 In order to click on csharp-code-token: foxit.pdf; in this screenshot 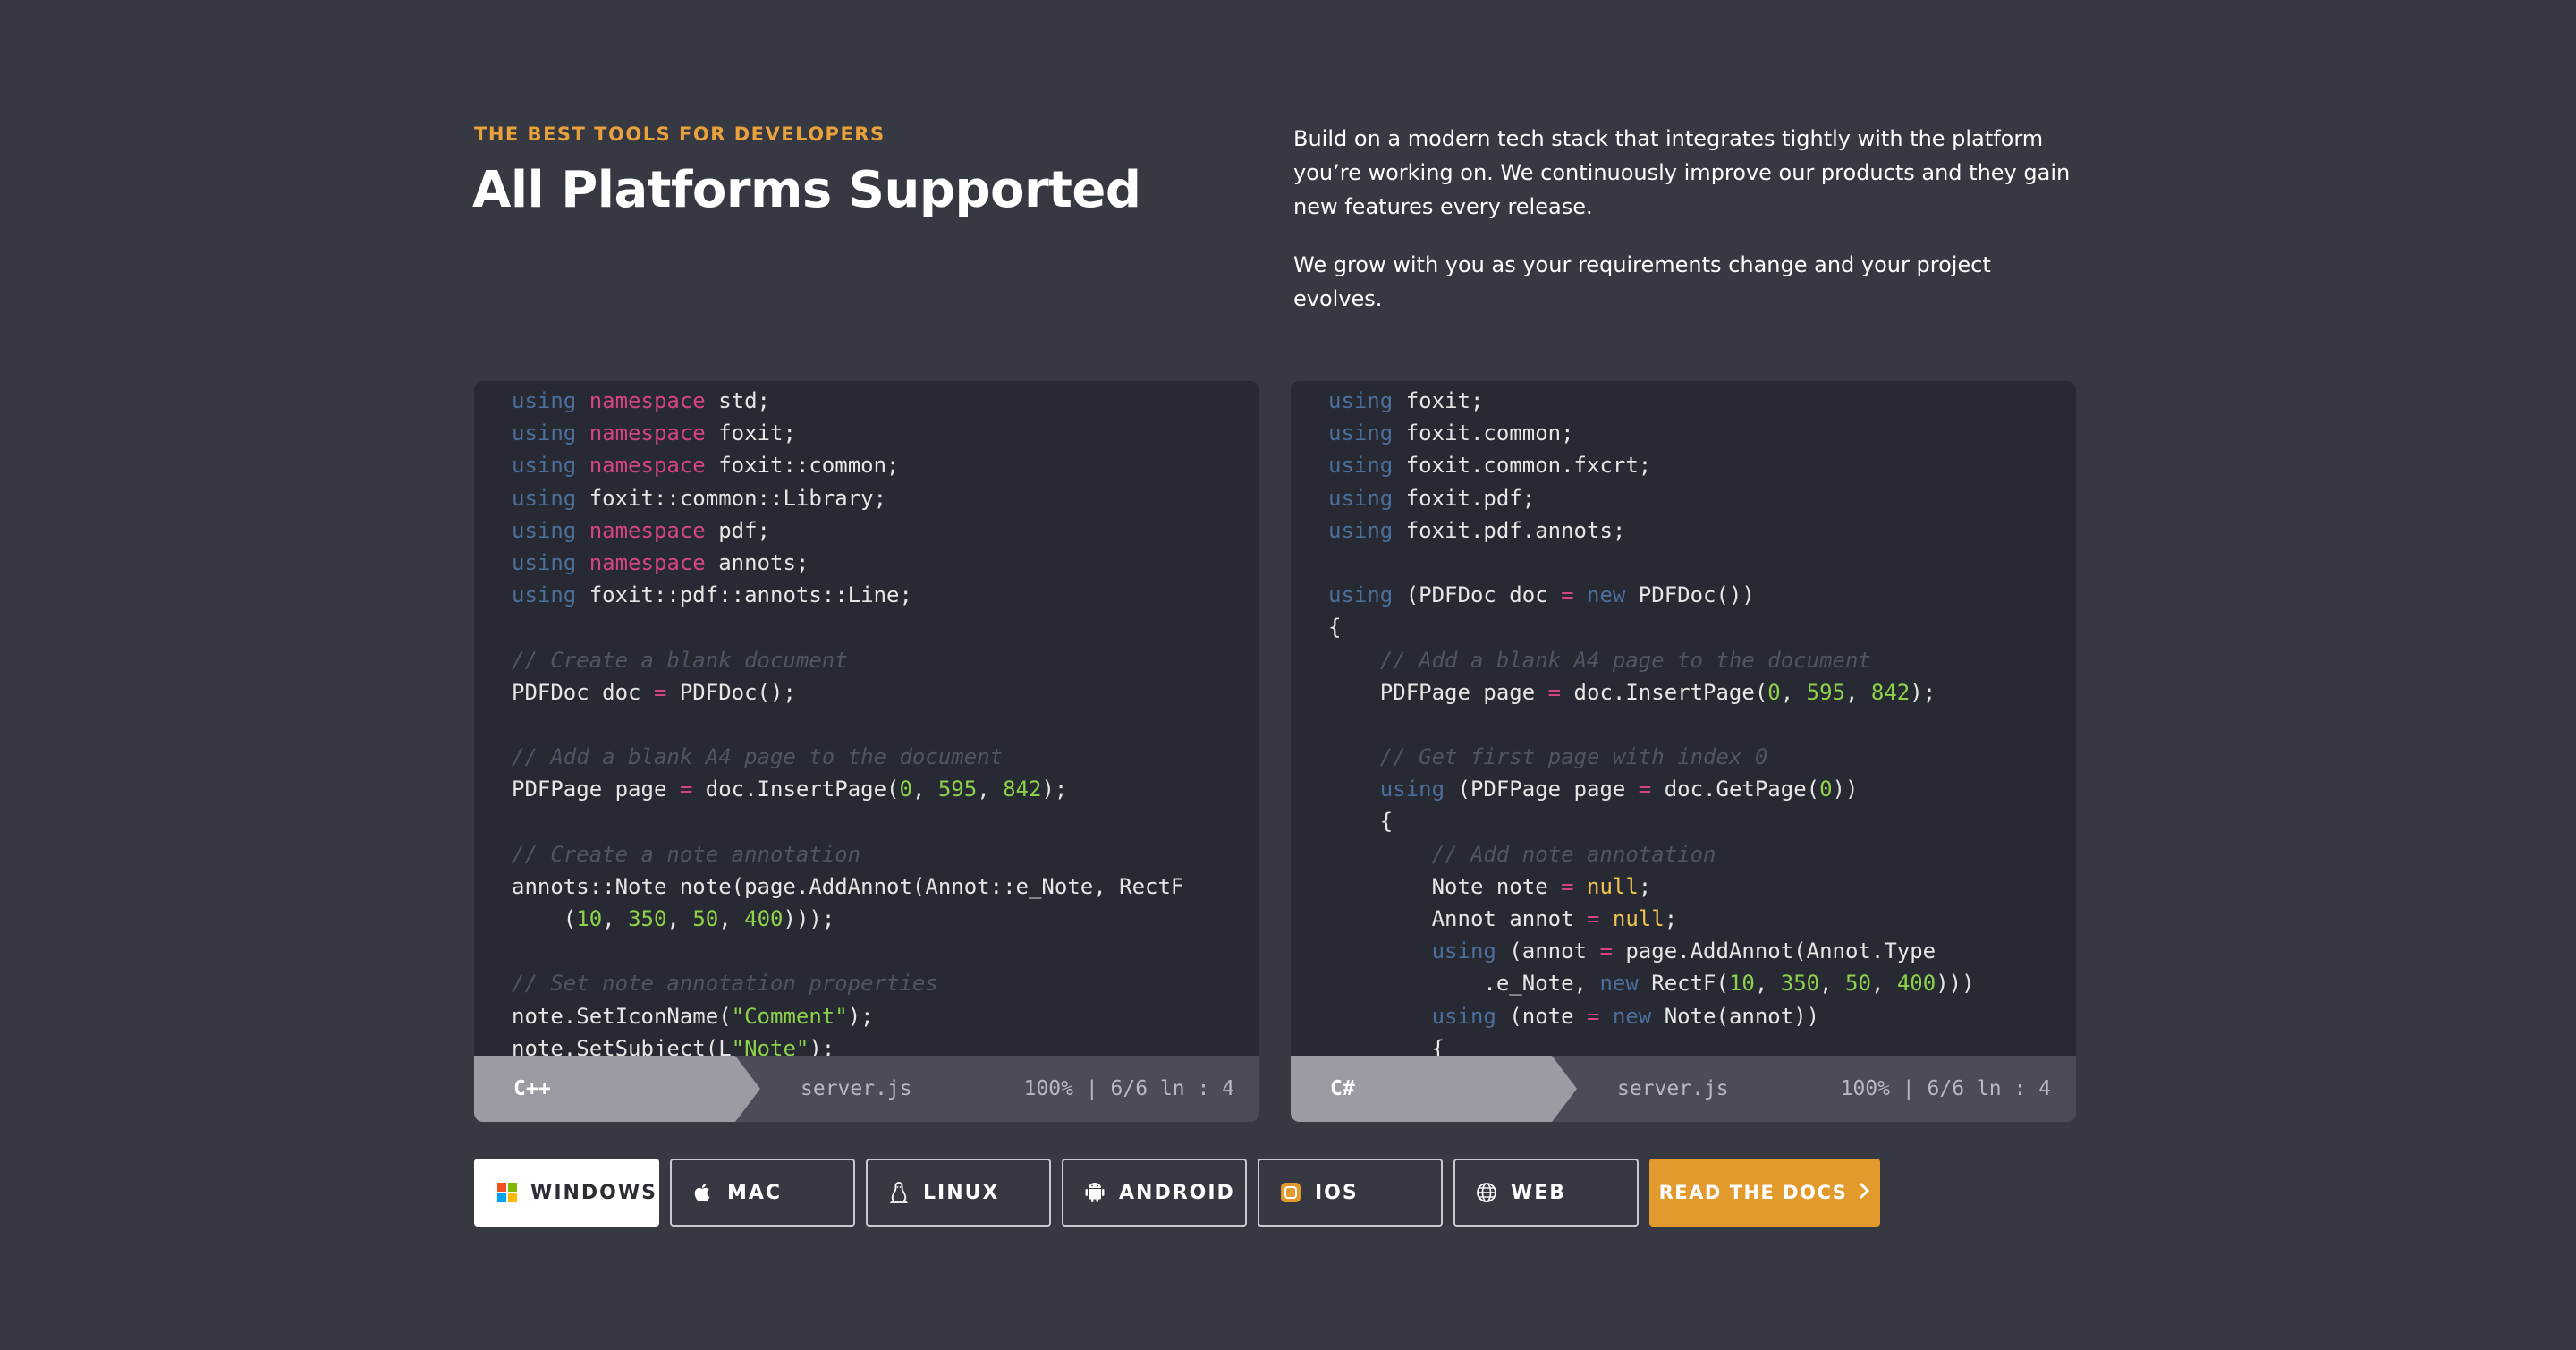, I will do `click(1464, 498)`.